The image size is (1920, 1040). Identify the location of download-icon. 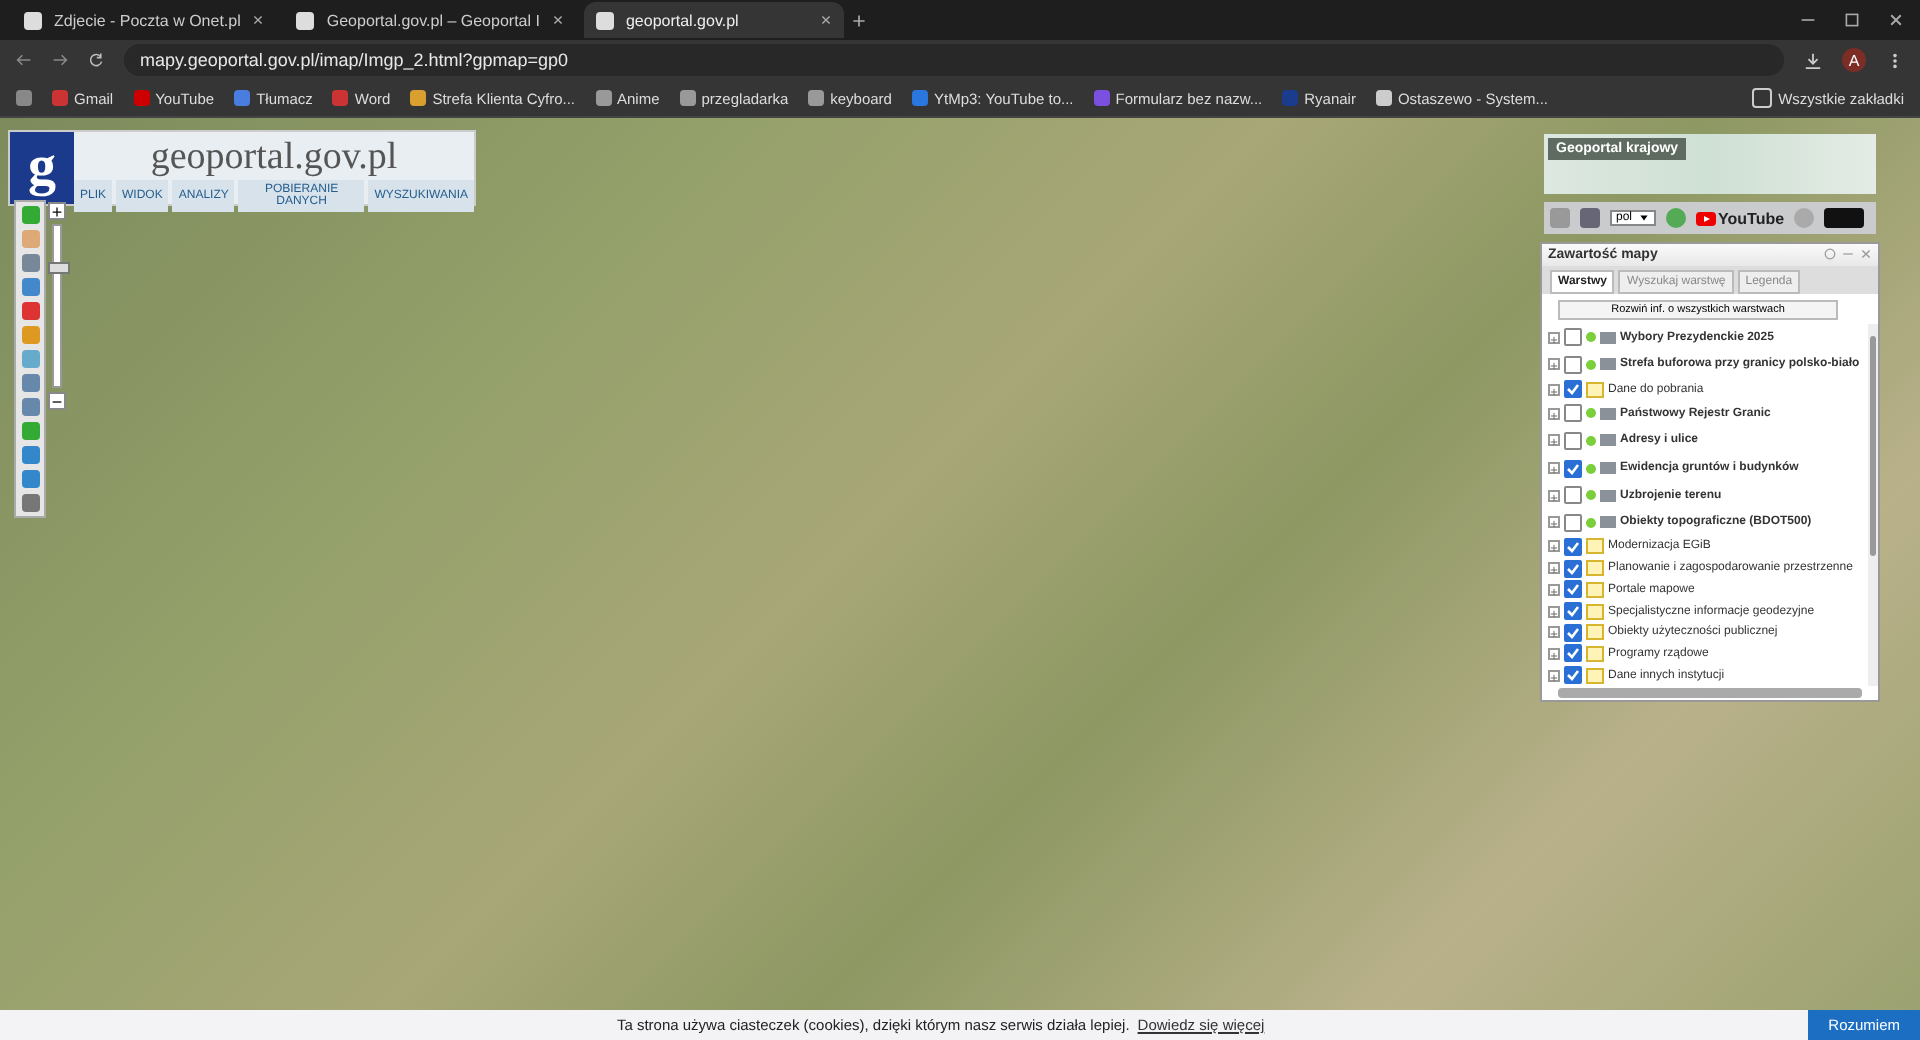
(1813, 60).